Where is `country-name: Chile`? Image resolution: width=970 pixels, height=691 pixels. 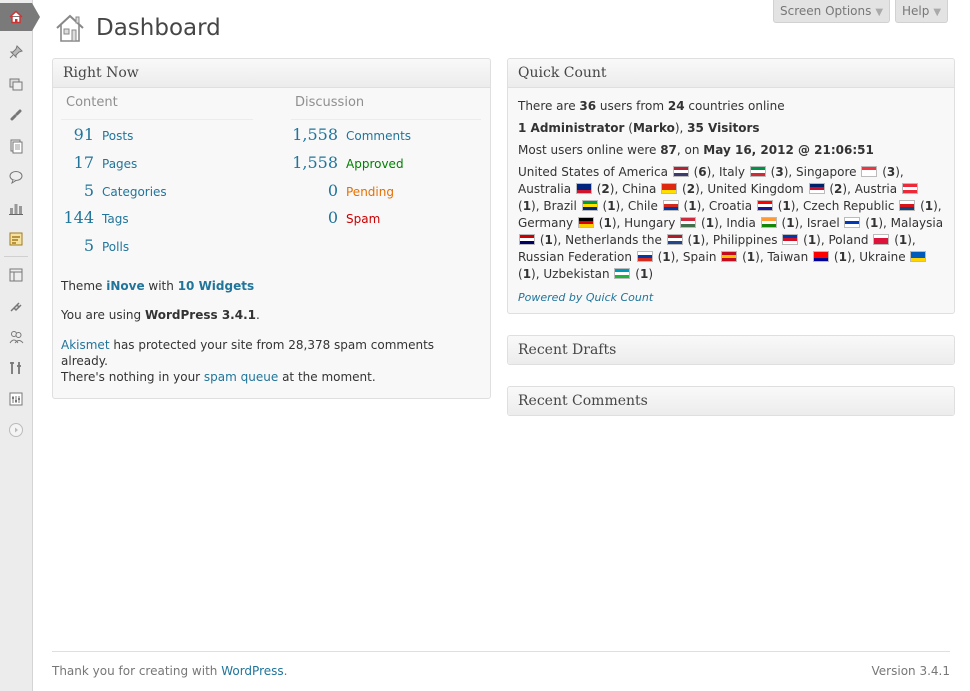 country-name: Chile is located at coordinates (642, 206).